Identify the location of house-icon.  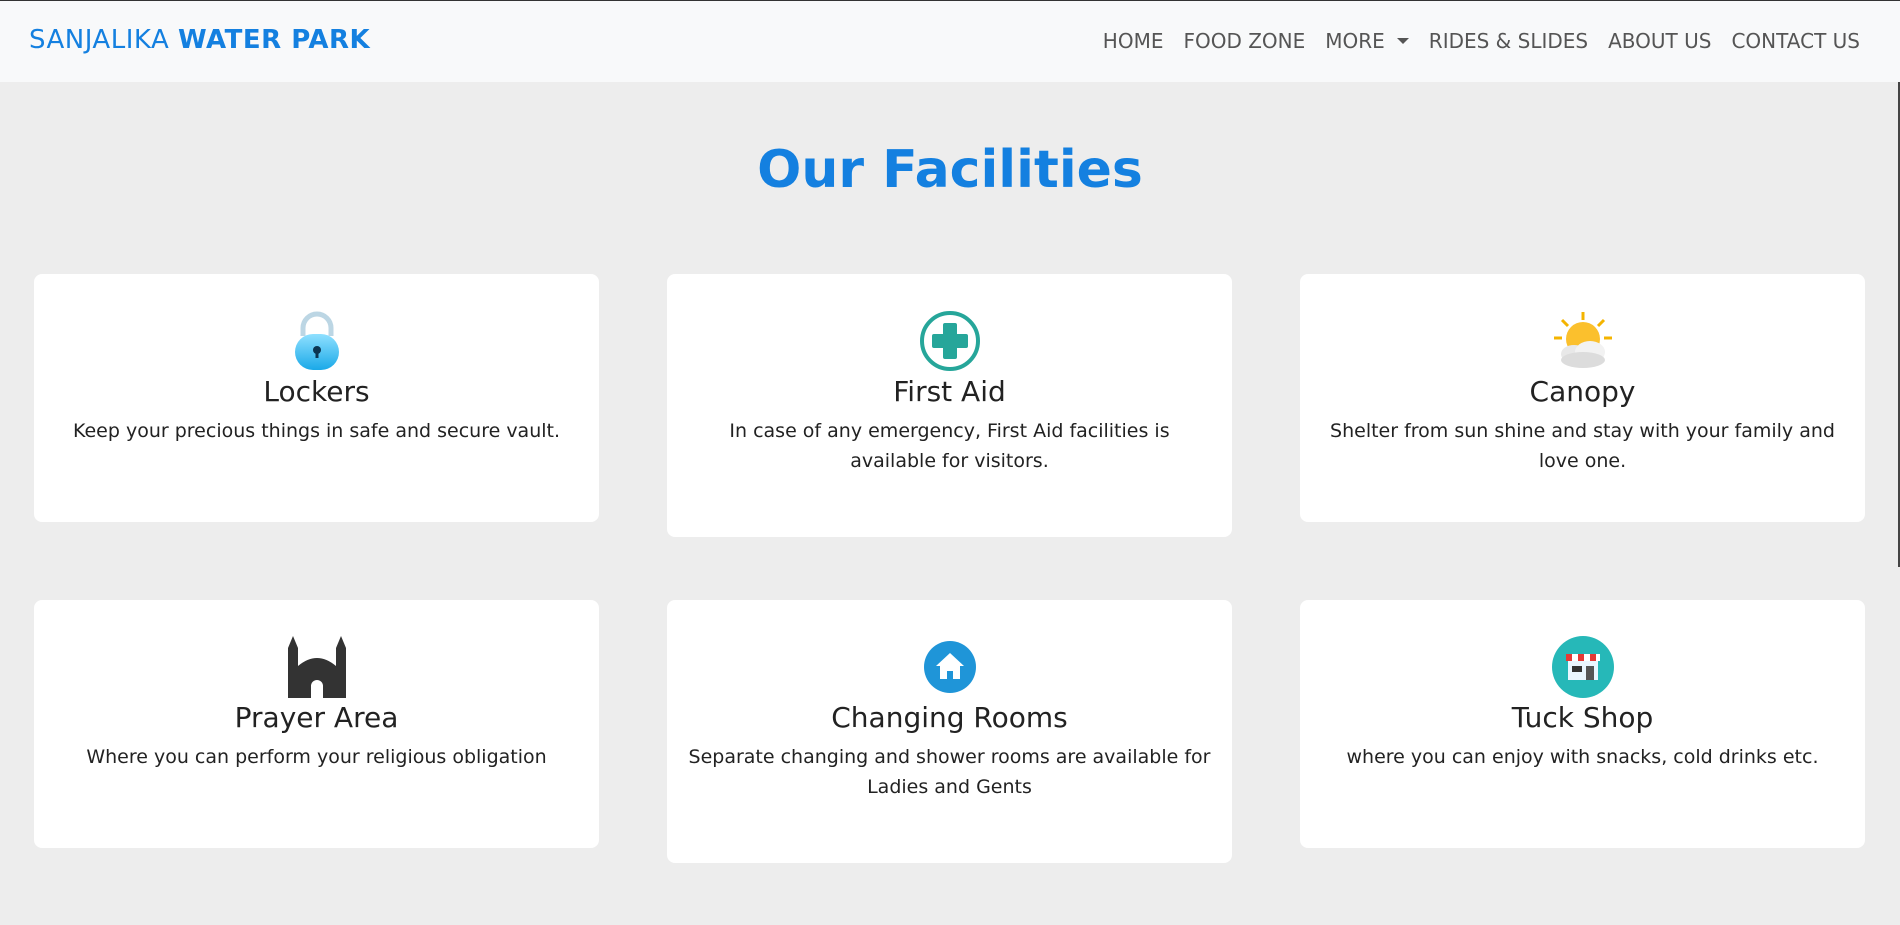
(949, 667).